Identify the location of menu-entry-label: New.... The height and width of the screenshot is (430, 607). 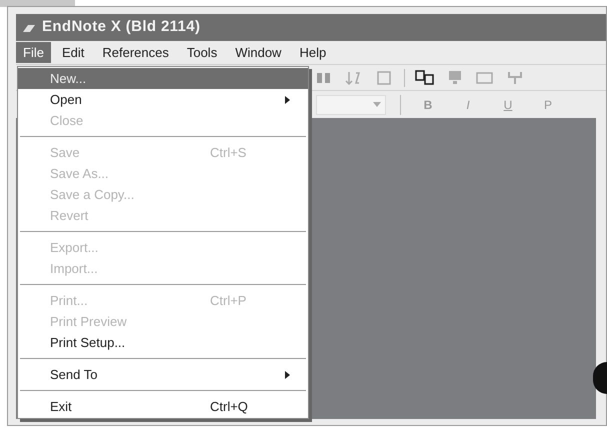
(69, 79).